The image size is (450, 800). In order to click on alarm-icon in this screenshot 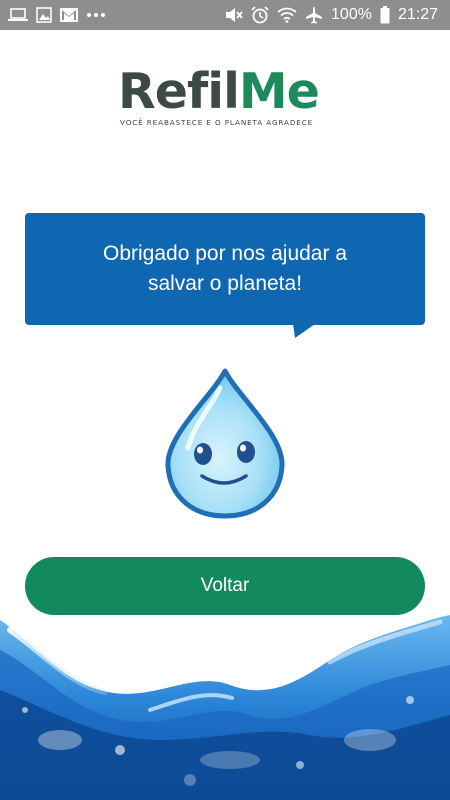, I will do `click(260, 15)`.